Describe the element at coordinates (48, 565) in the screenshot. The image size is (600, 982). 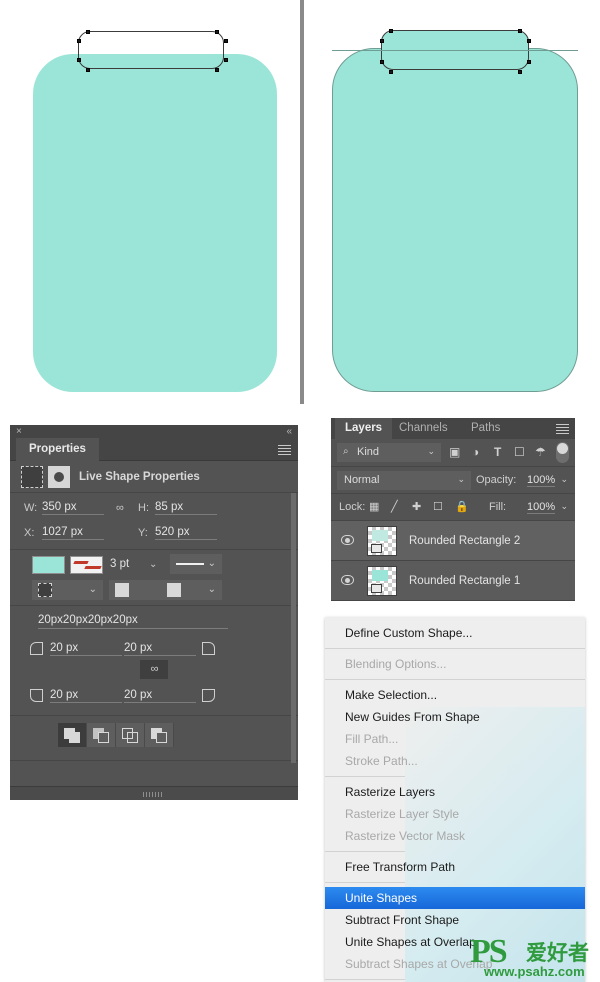
I see `fill-color-swatch` at that location.